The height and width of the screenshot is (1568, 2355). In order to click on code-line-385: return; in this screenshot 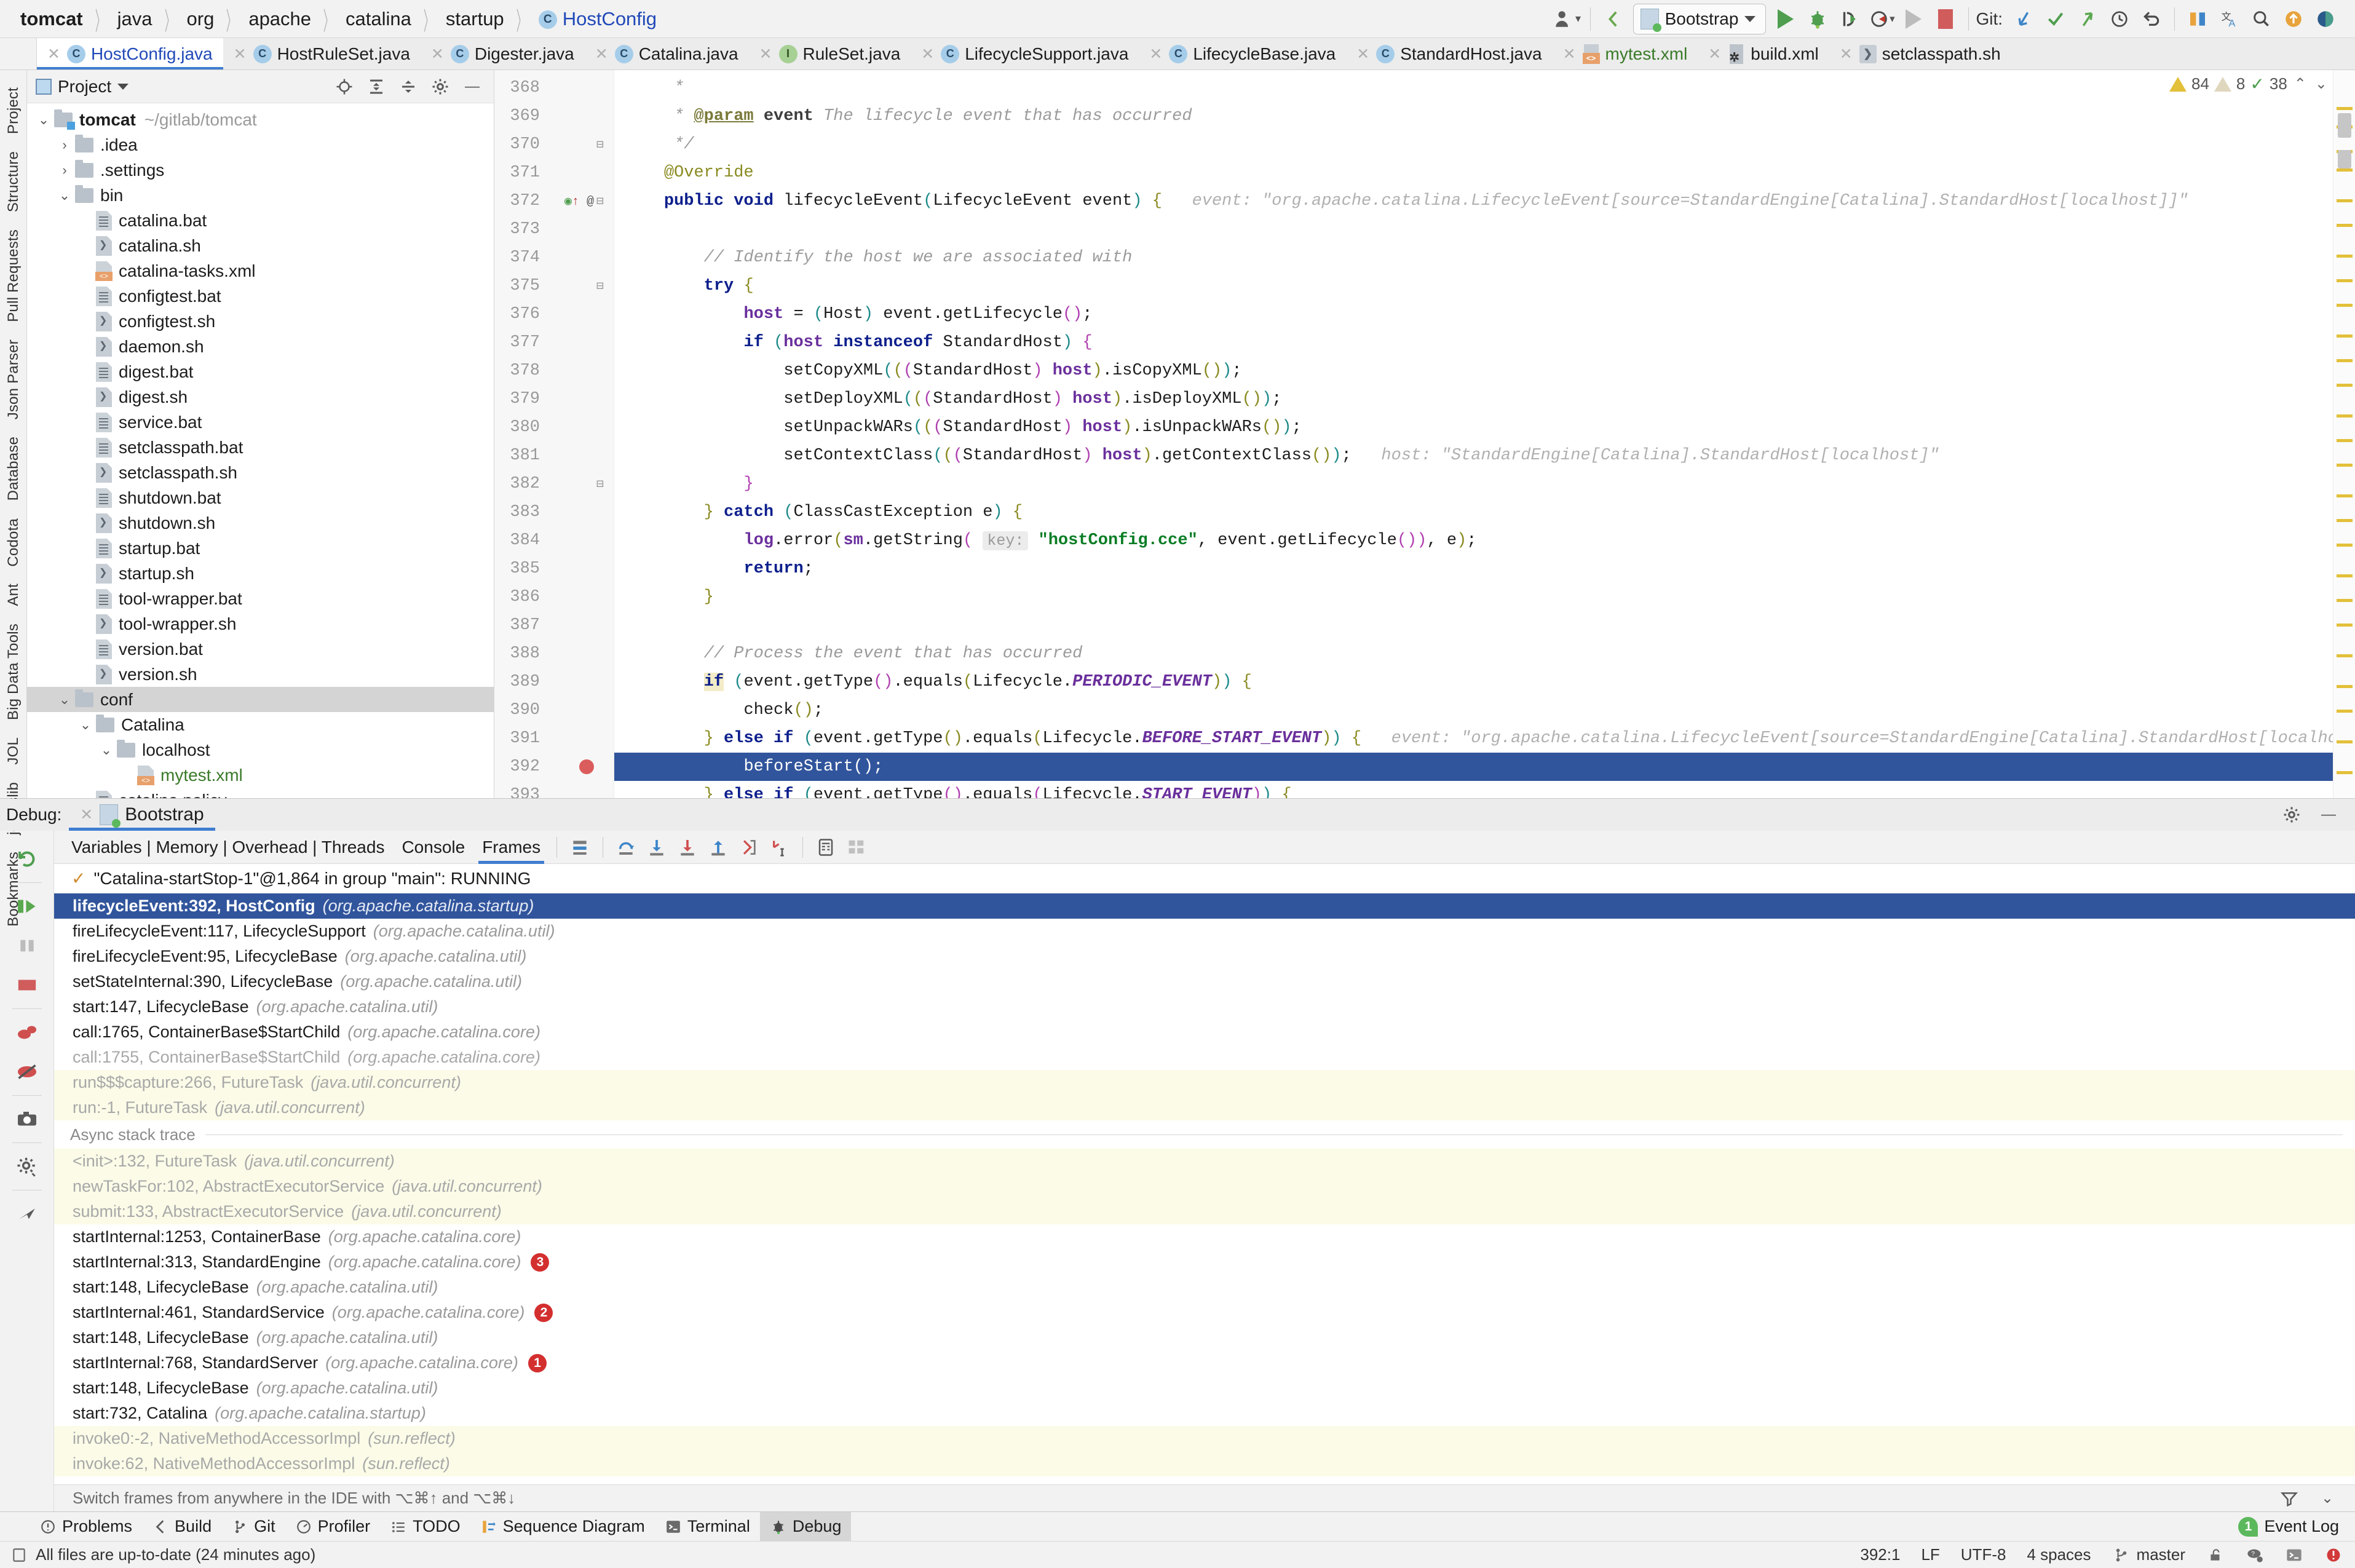, I will do `click(1485, 569)`.